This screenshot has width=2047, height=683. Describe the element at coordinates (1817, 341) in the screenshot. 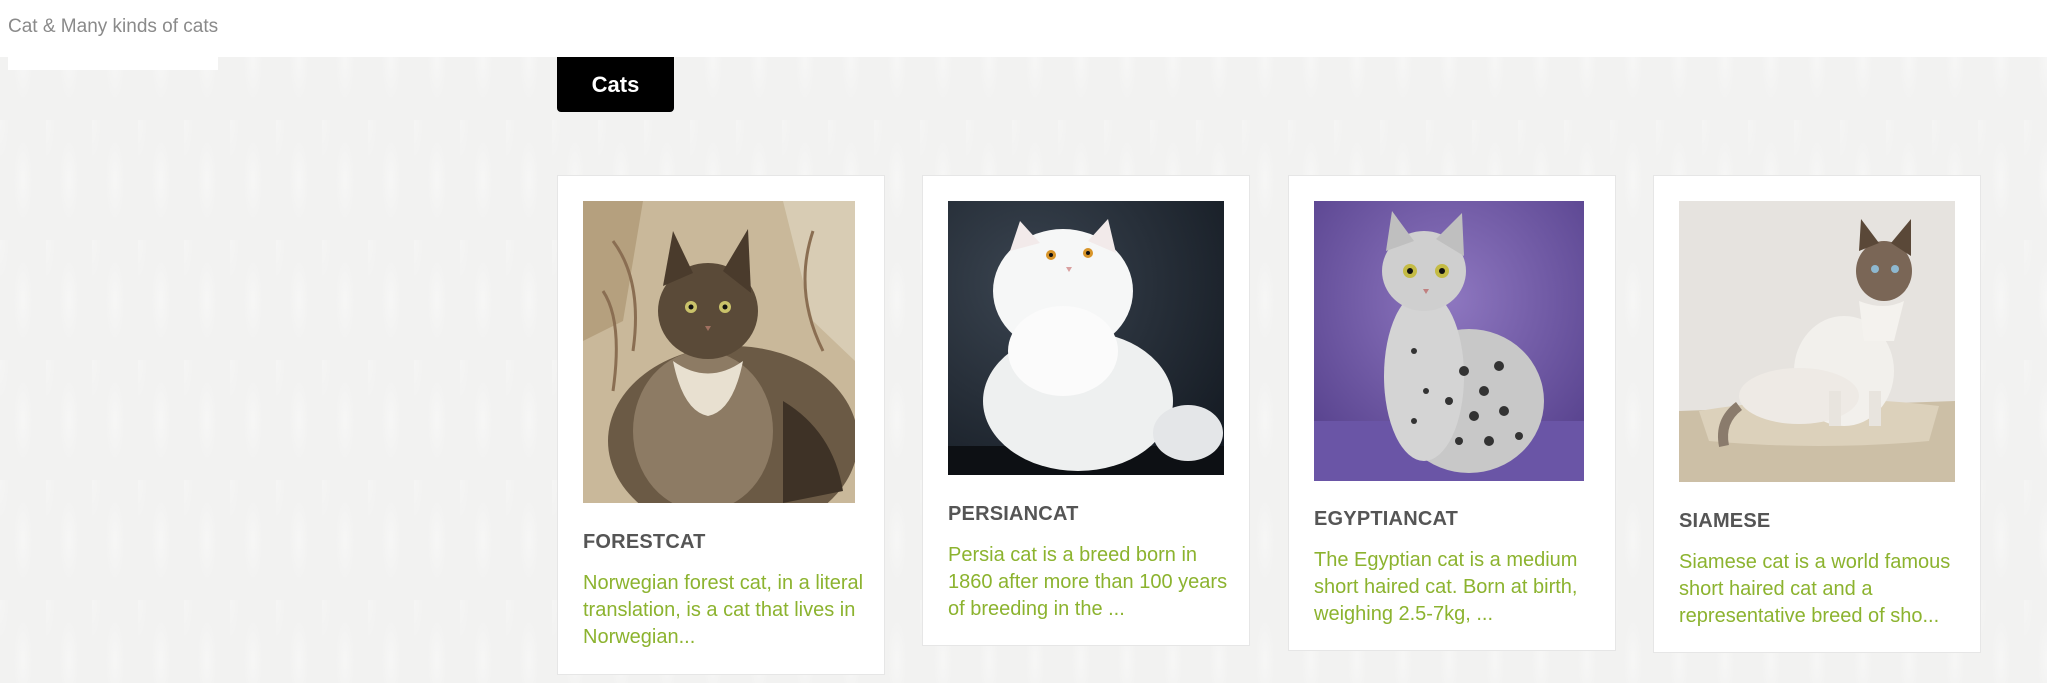

I see `siamese-photo` at that location.